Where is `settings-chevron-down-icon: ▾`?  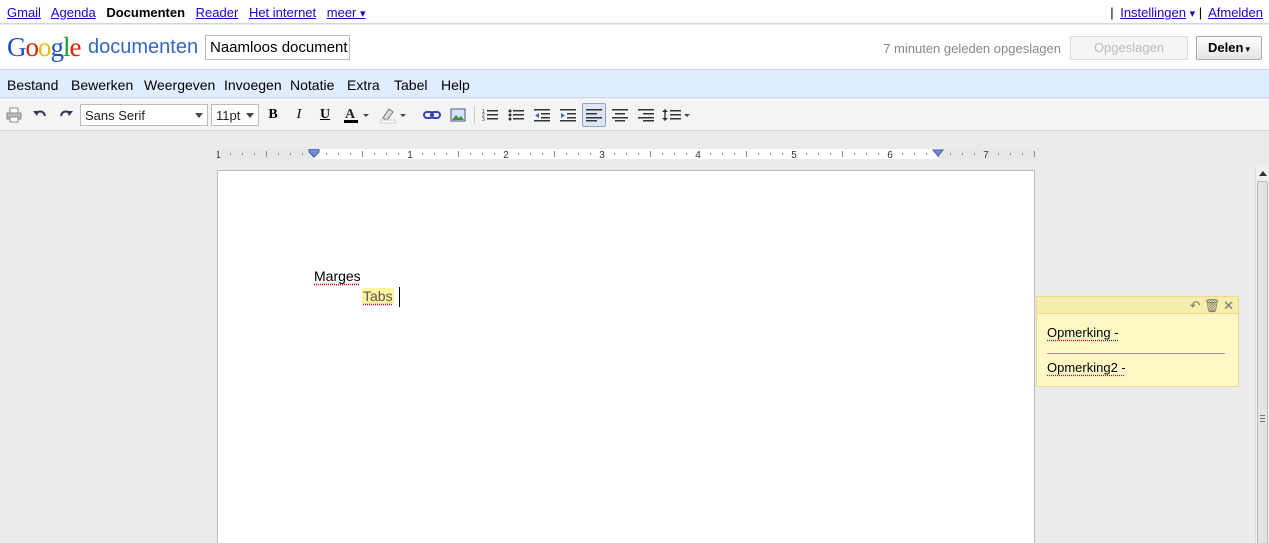
settings-chevron-down-icon: ▾ is located at coordinates (1193, 14).